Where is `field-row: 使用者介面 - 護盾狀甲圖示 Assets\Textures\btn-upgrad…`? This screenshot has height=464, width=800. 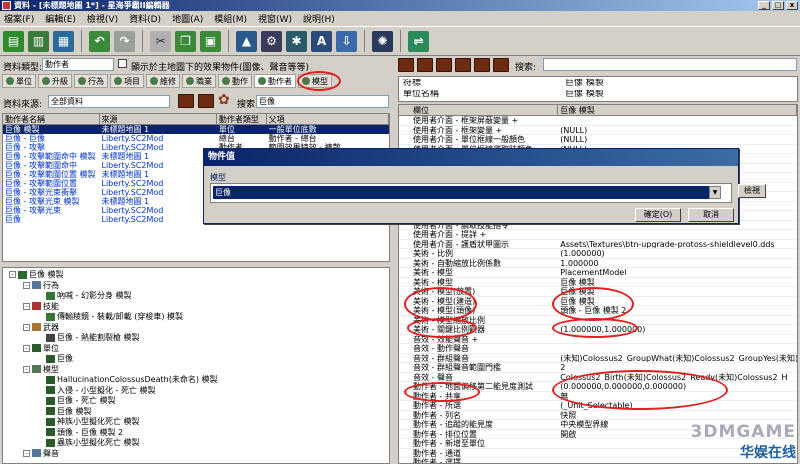
field-row: 使用者介面 - 護盾狀甲圖示 Assets\Textures\btn-upgrad… is located at coordinates (598, 244).